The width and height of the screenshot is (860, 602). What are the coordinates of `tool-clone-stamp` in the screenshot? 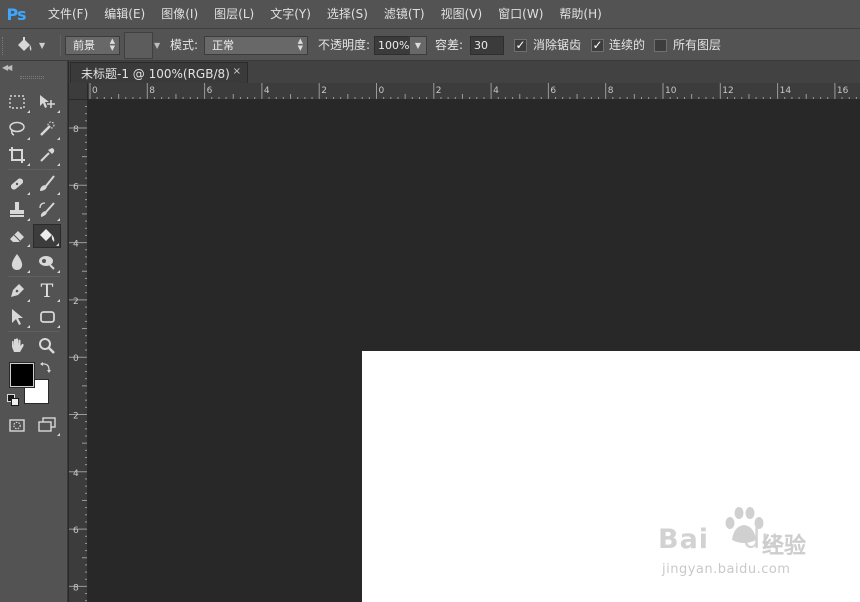 It's located at (17, 210).